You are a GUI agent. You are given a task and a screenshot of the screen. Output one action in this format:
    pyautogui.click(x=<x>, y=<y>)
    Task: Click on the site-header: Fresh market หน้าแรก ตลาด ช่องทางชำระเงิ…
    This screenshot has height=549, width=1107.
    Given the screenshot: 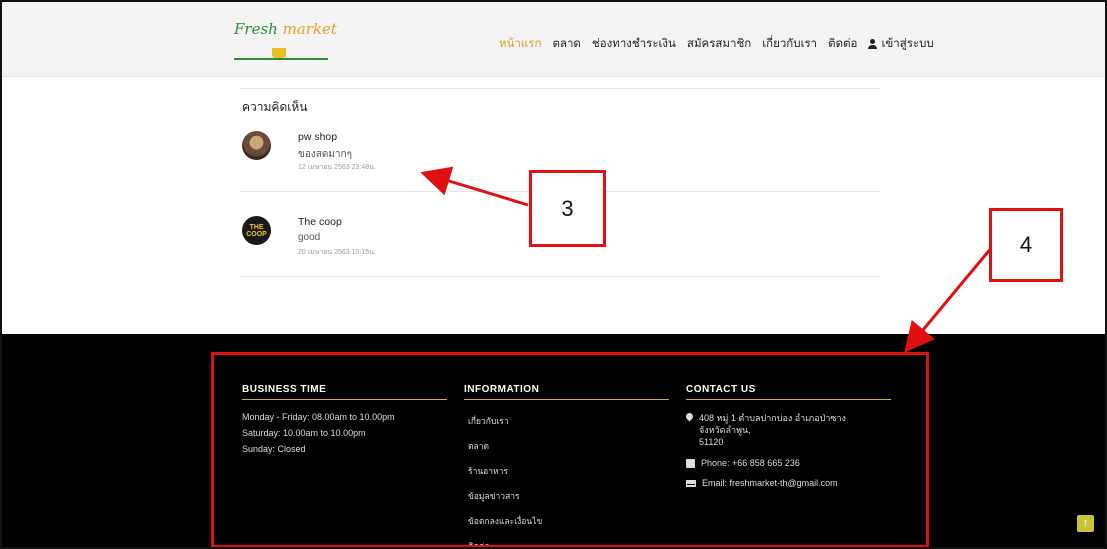 What is the action you would take?
    pyautogui.click(x=553, y=39)
    